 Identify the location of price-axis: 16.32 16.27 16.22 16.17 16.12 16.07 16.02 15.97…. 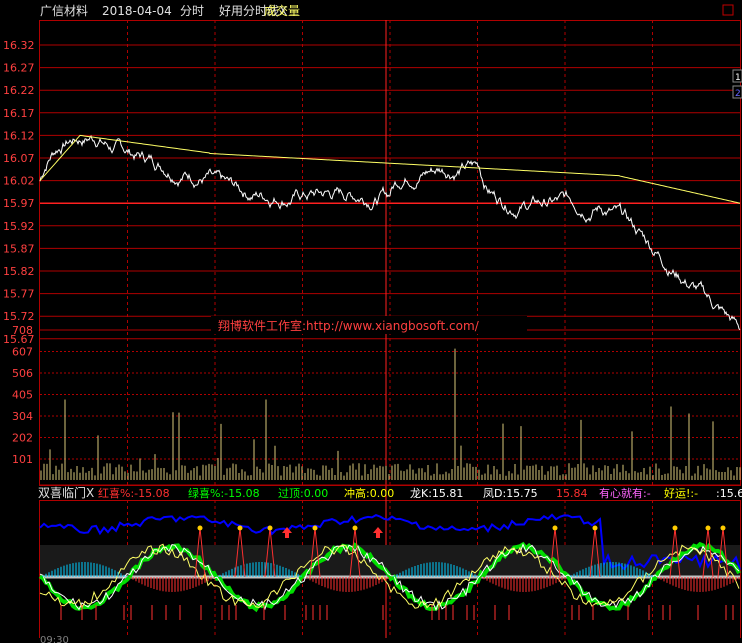
(19, 192).